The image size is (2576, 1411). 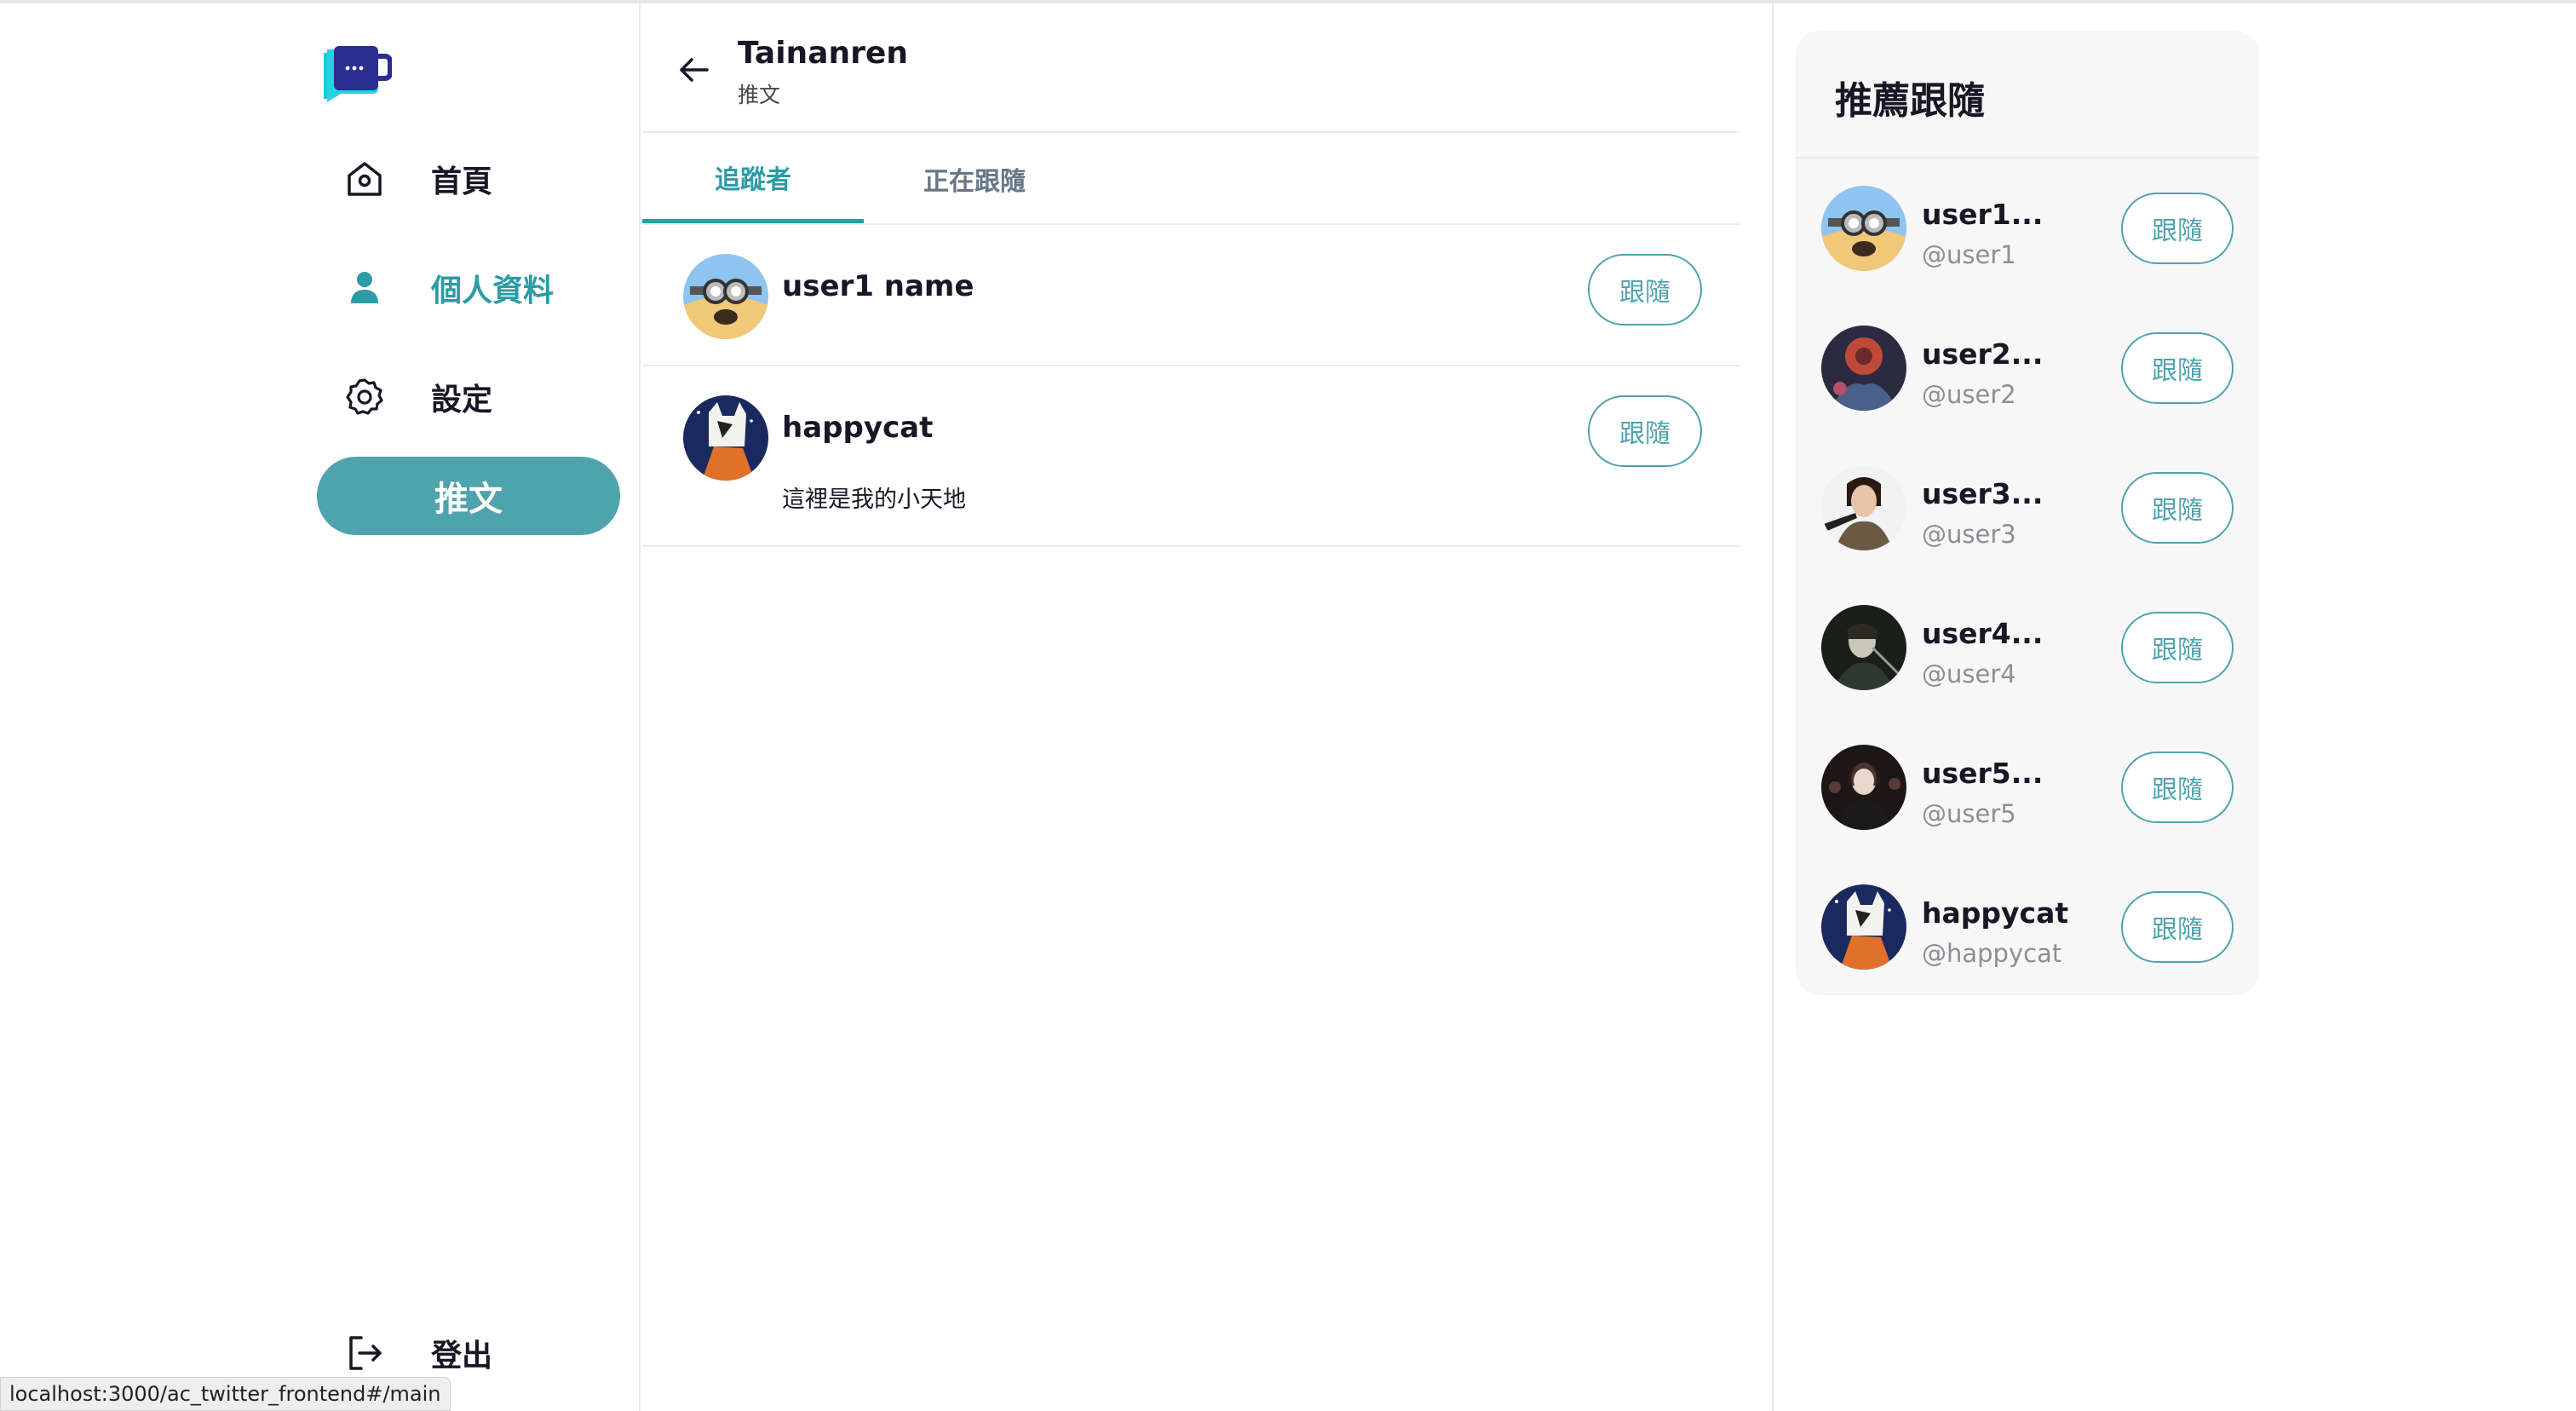 What do you see at coordinates (1995, 913) in the screenshot?
I see `recommend-name: happycat` at bounding box center [1995, 913].